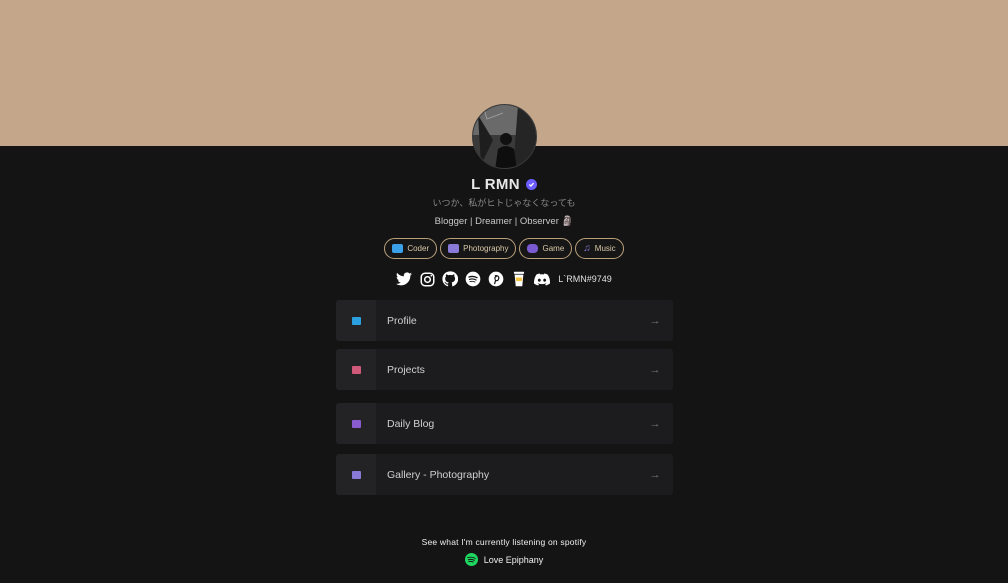 Image resolution: width=1008 pixels, height=583 pixels. What do you see at coordinates (438, 474) in the screenshot?
I see `link-label: Gallery - Photography` at bounding box center [438, 474].